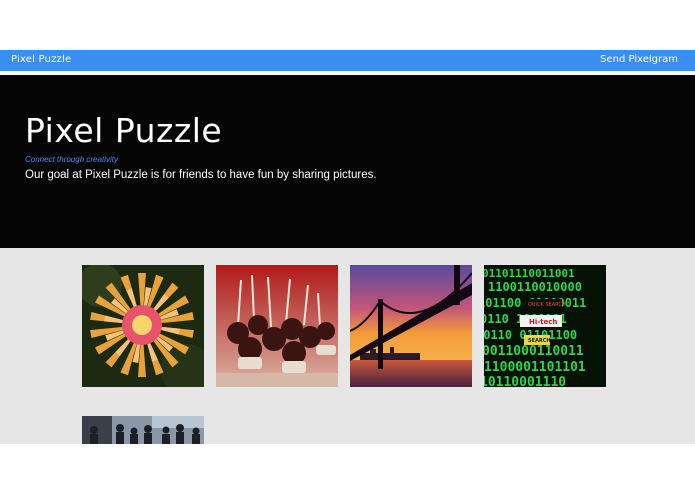 The image size is (695, 494). I want to click on gallery-image-cake-pops, so click(277, 326).